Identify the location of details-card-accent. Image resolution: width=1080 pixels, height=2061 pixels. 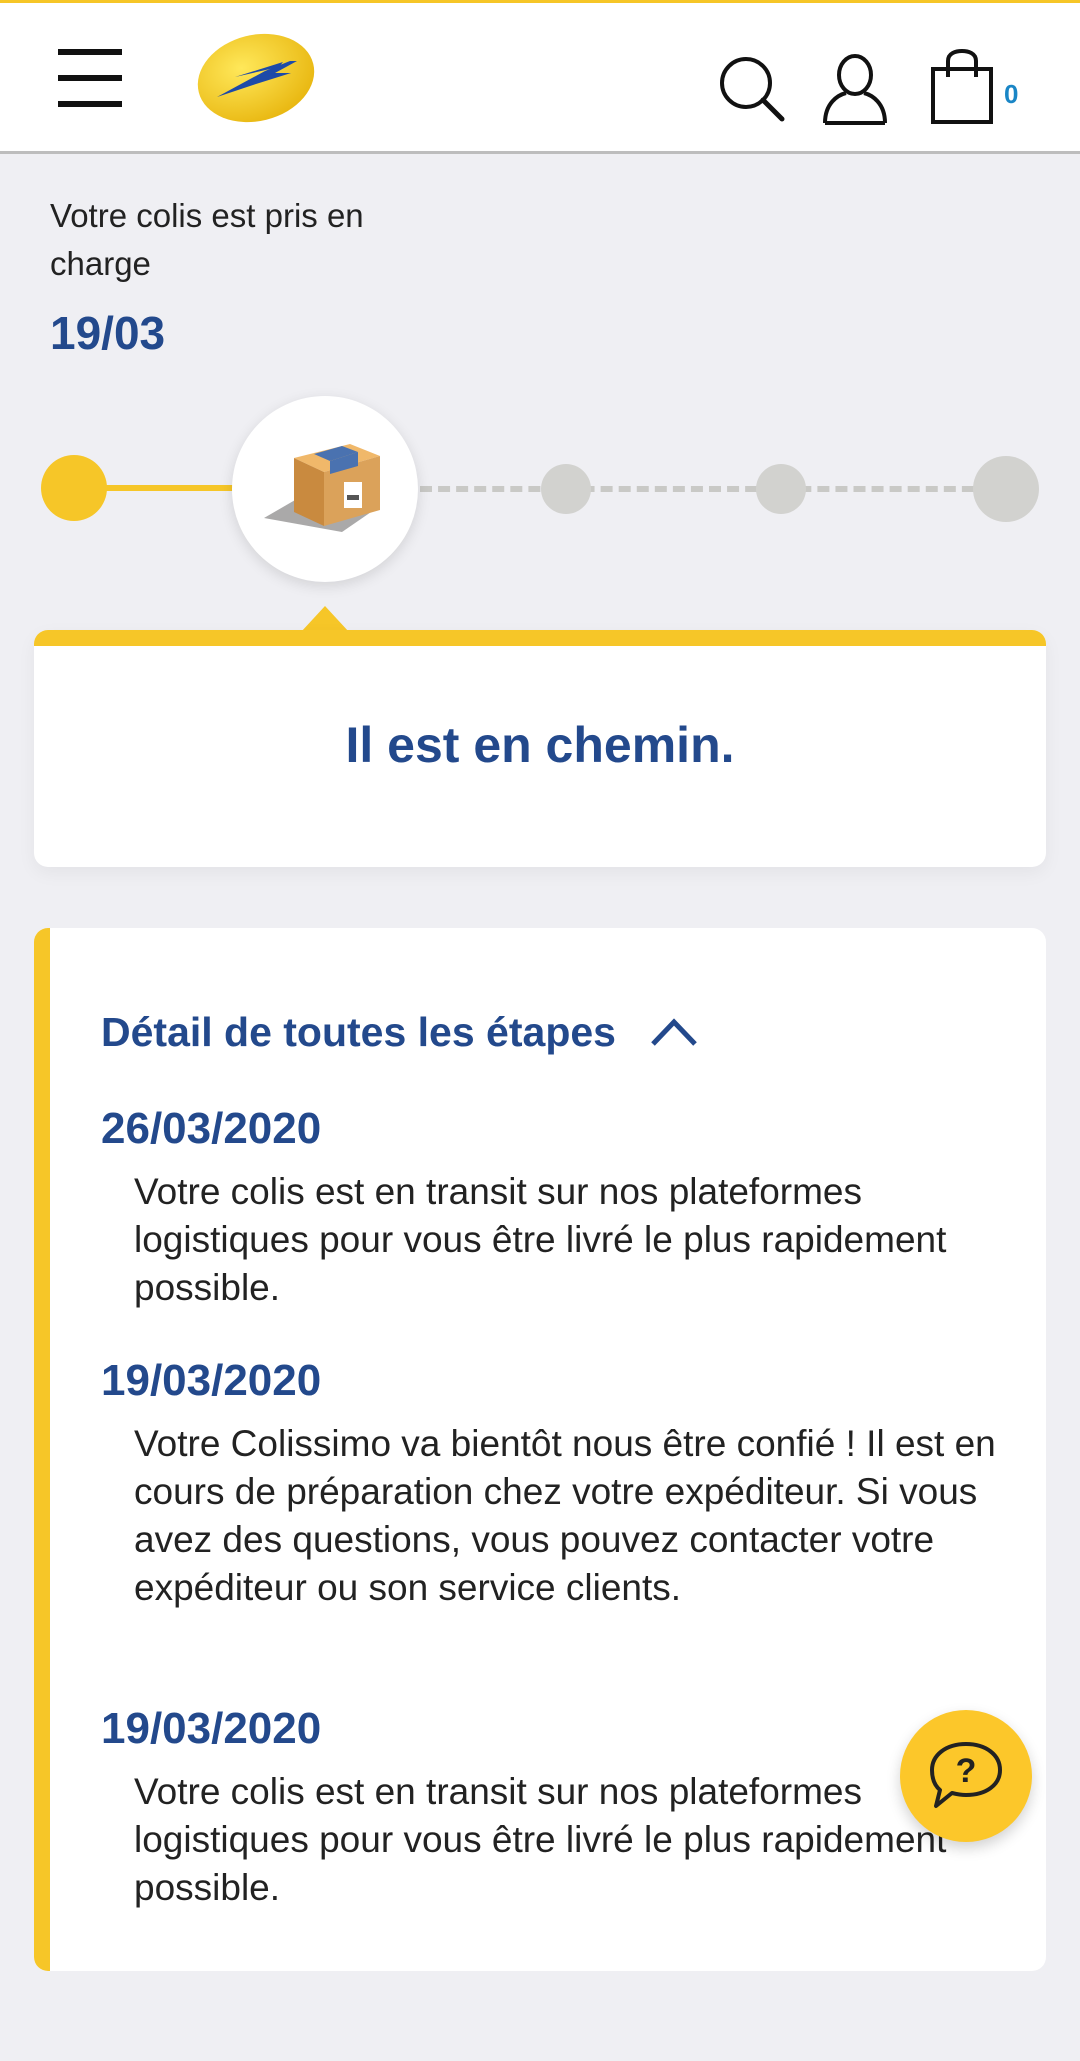
(42, 1449).